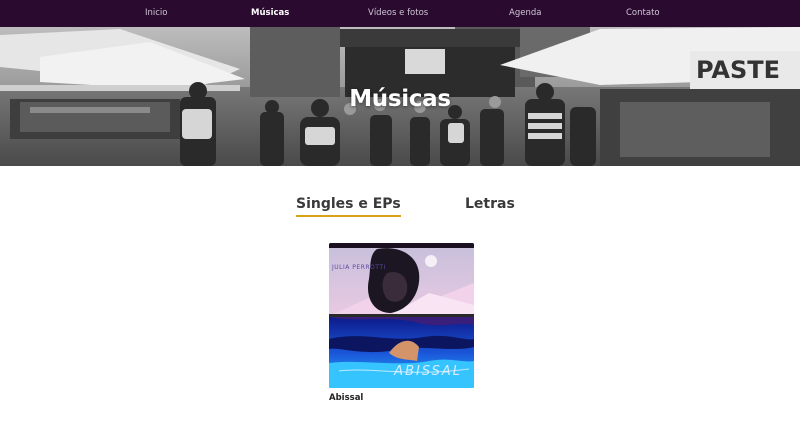  Describe the element at coordinates (738, 70) in the screenshot. I see `hero-sign-text: PASTE` at that location.